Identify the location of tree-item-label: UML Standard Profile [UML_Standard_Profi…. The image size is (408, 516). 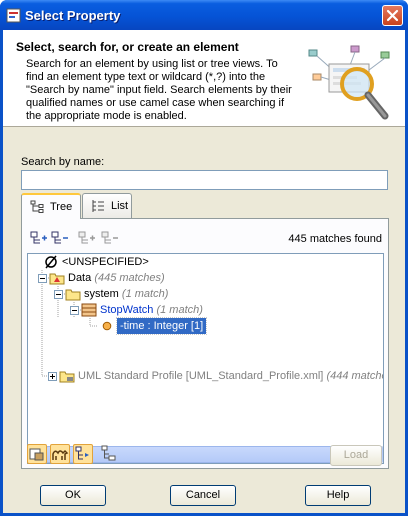
(201, 376).